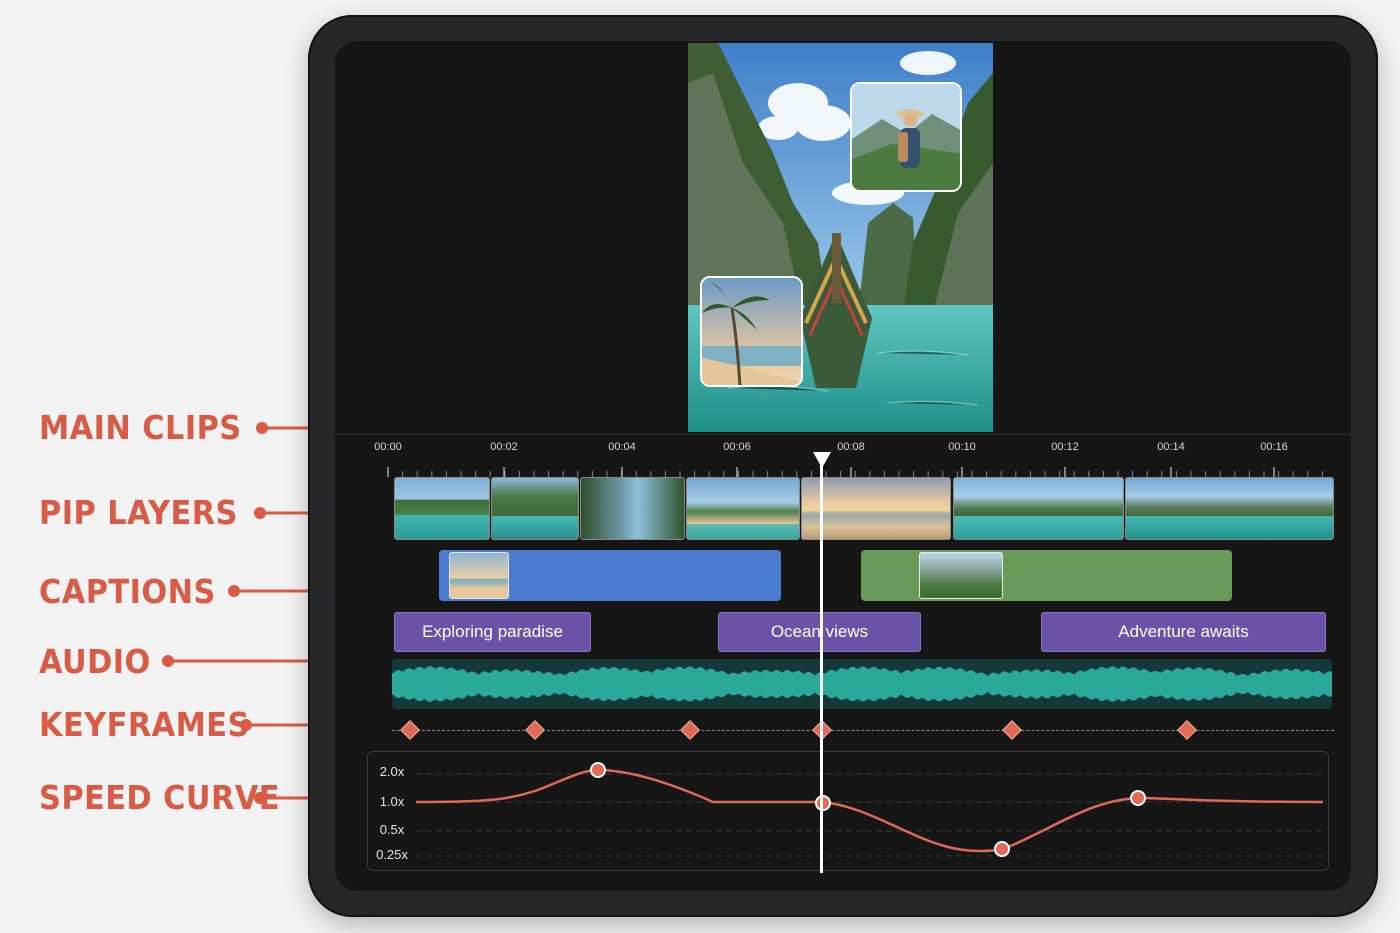 This screenshot has width=1400, height=933. What do you see at coordinates (751, 331) in the screenshot?
I see `pip-overlay-beach` at bounding box center [751, 331].